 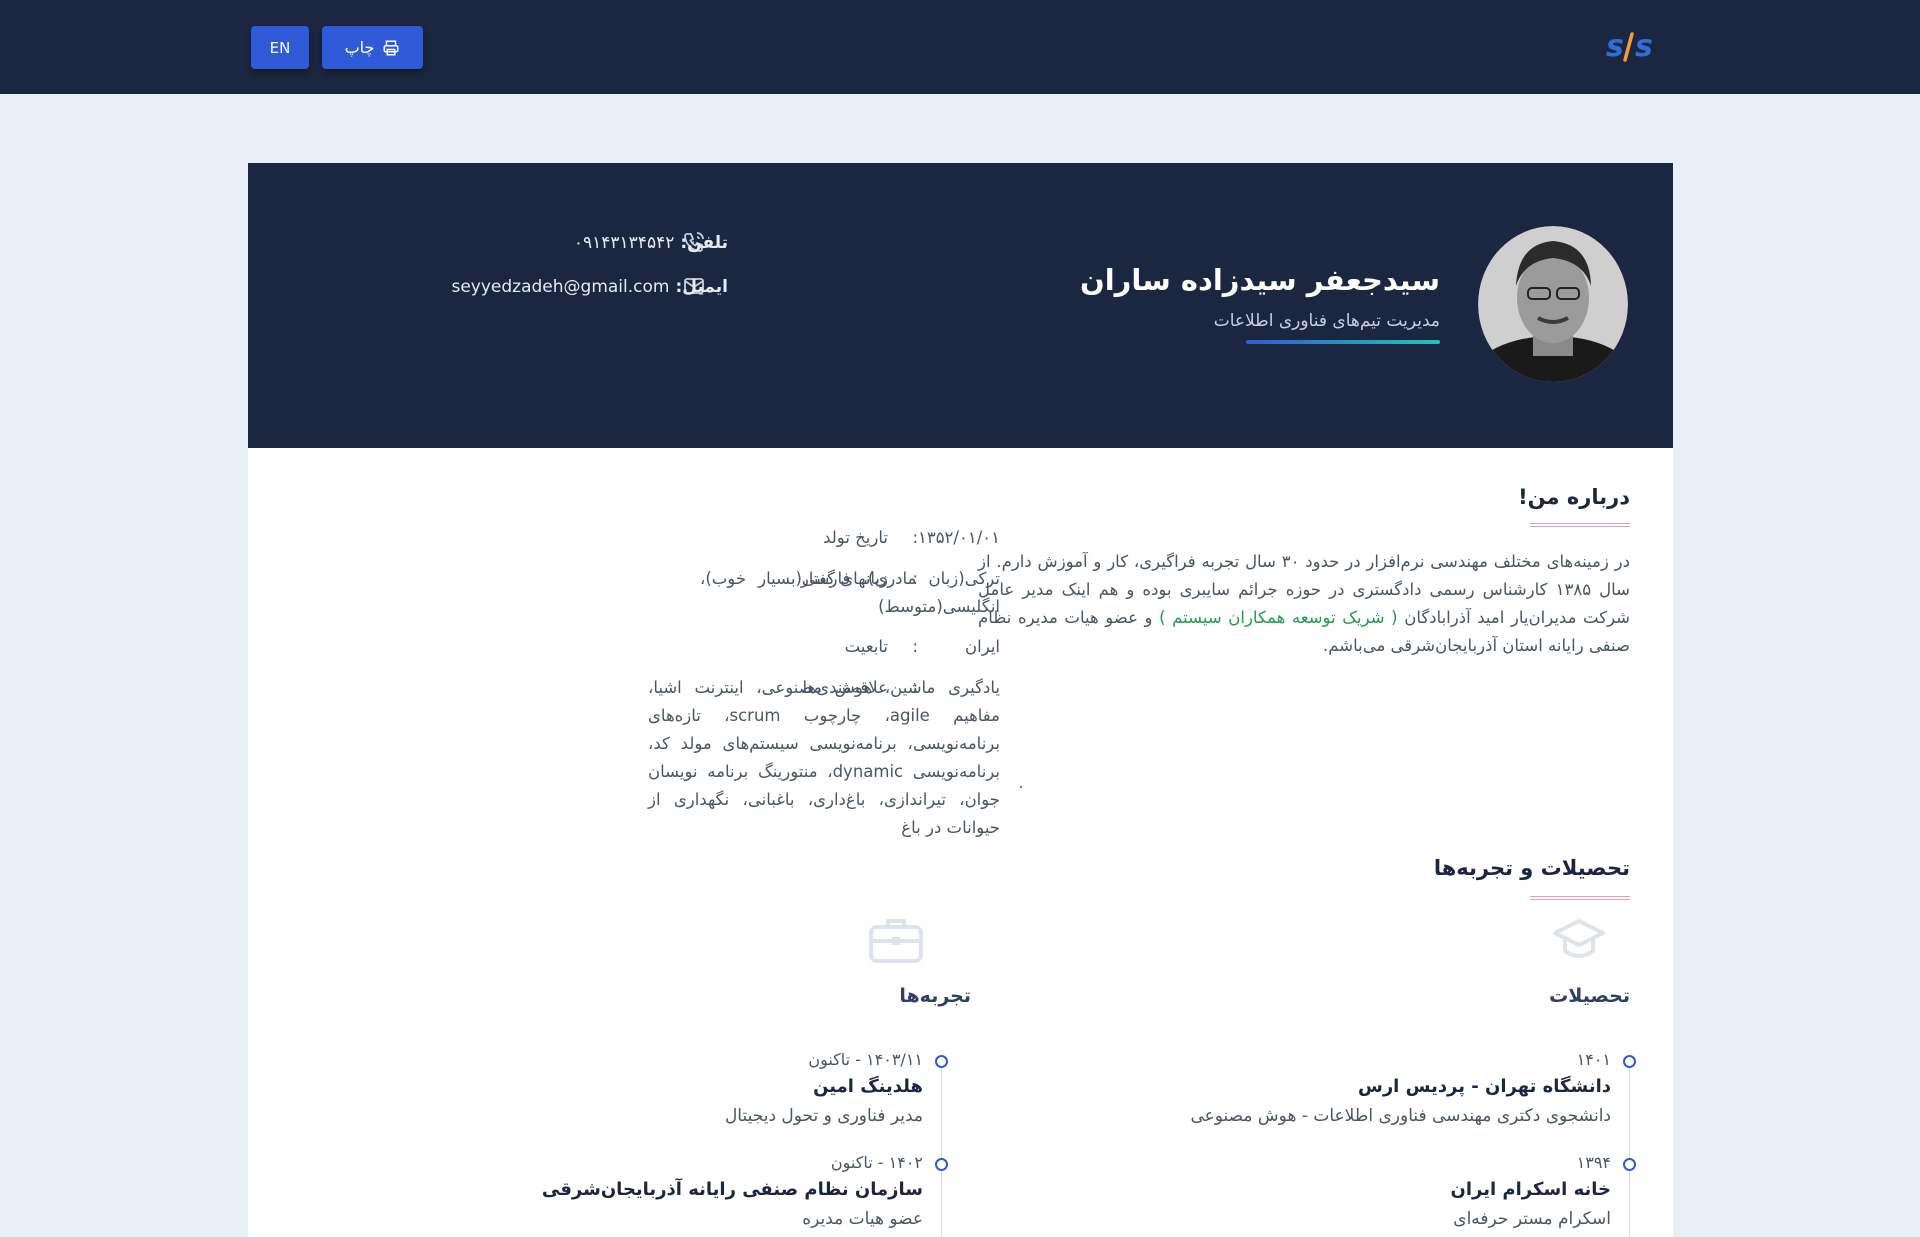 I want to click on experience-company: هلدینگ امین, so click(x=868, y=1086).